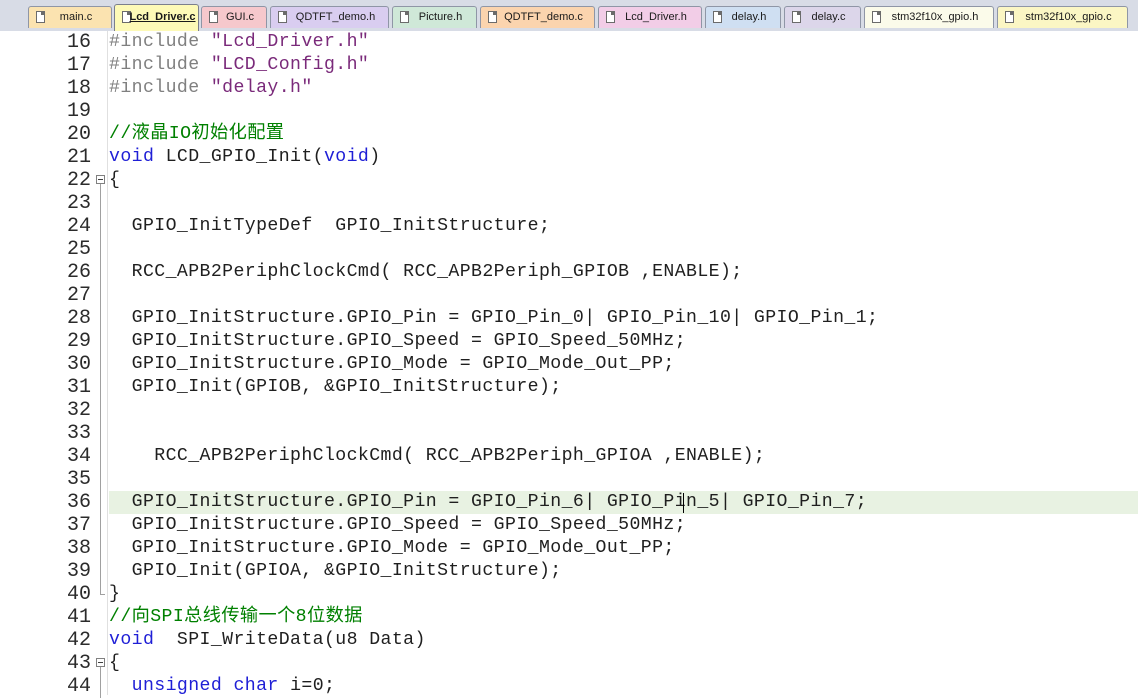  Describe the element at coordinates (623, 88) in the screenshot. I see `code-text: #include "delay.h"` at that location.